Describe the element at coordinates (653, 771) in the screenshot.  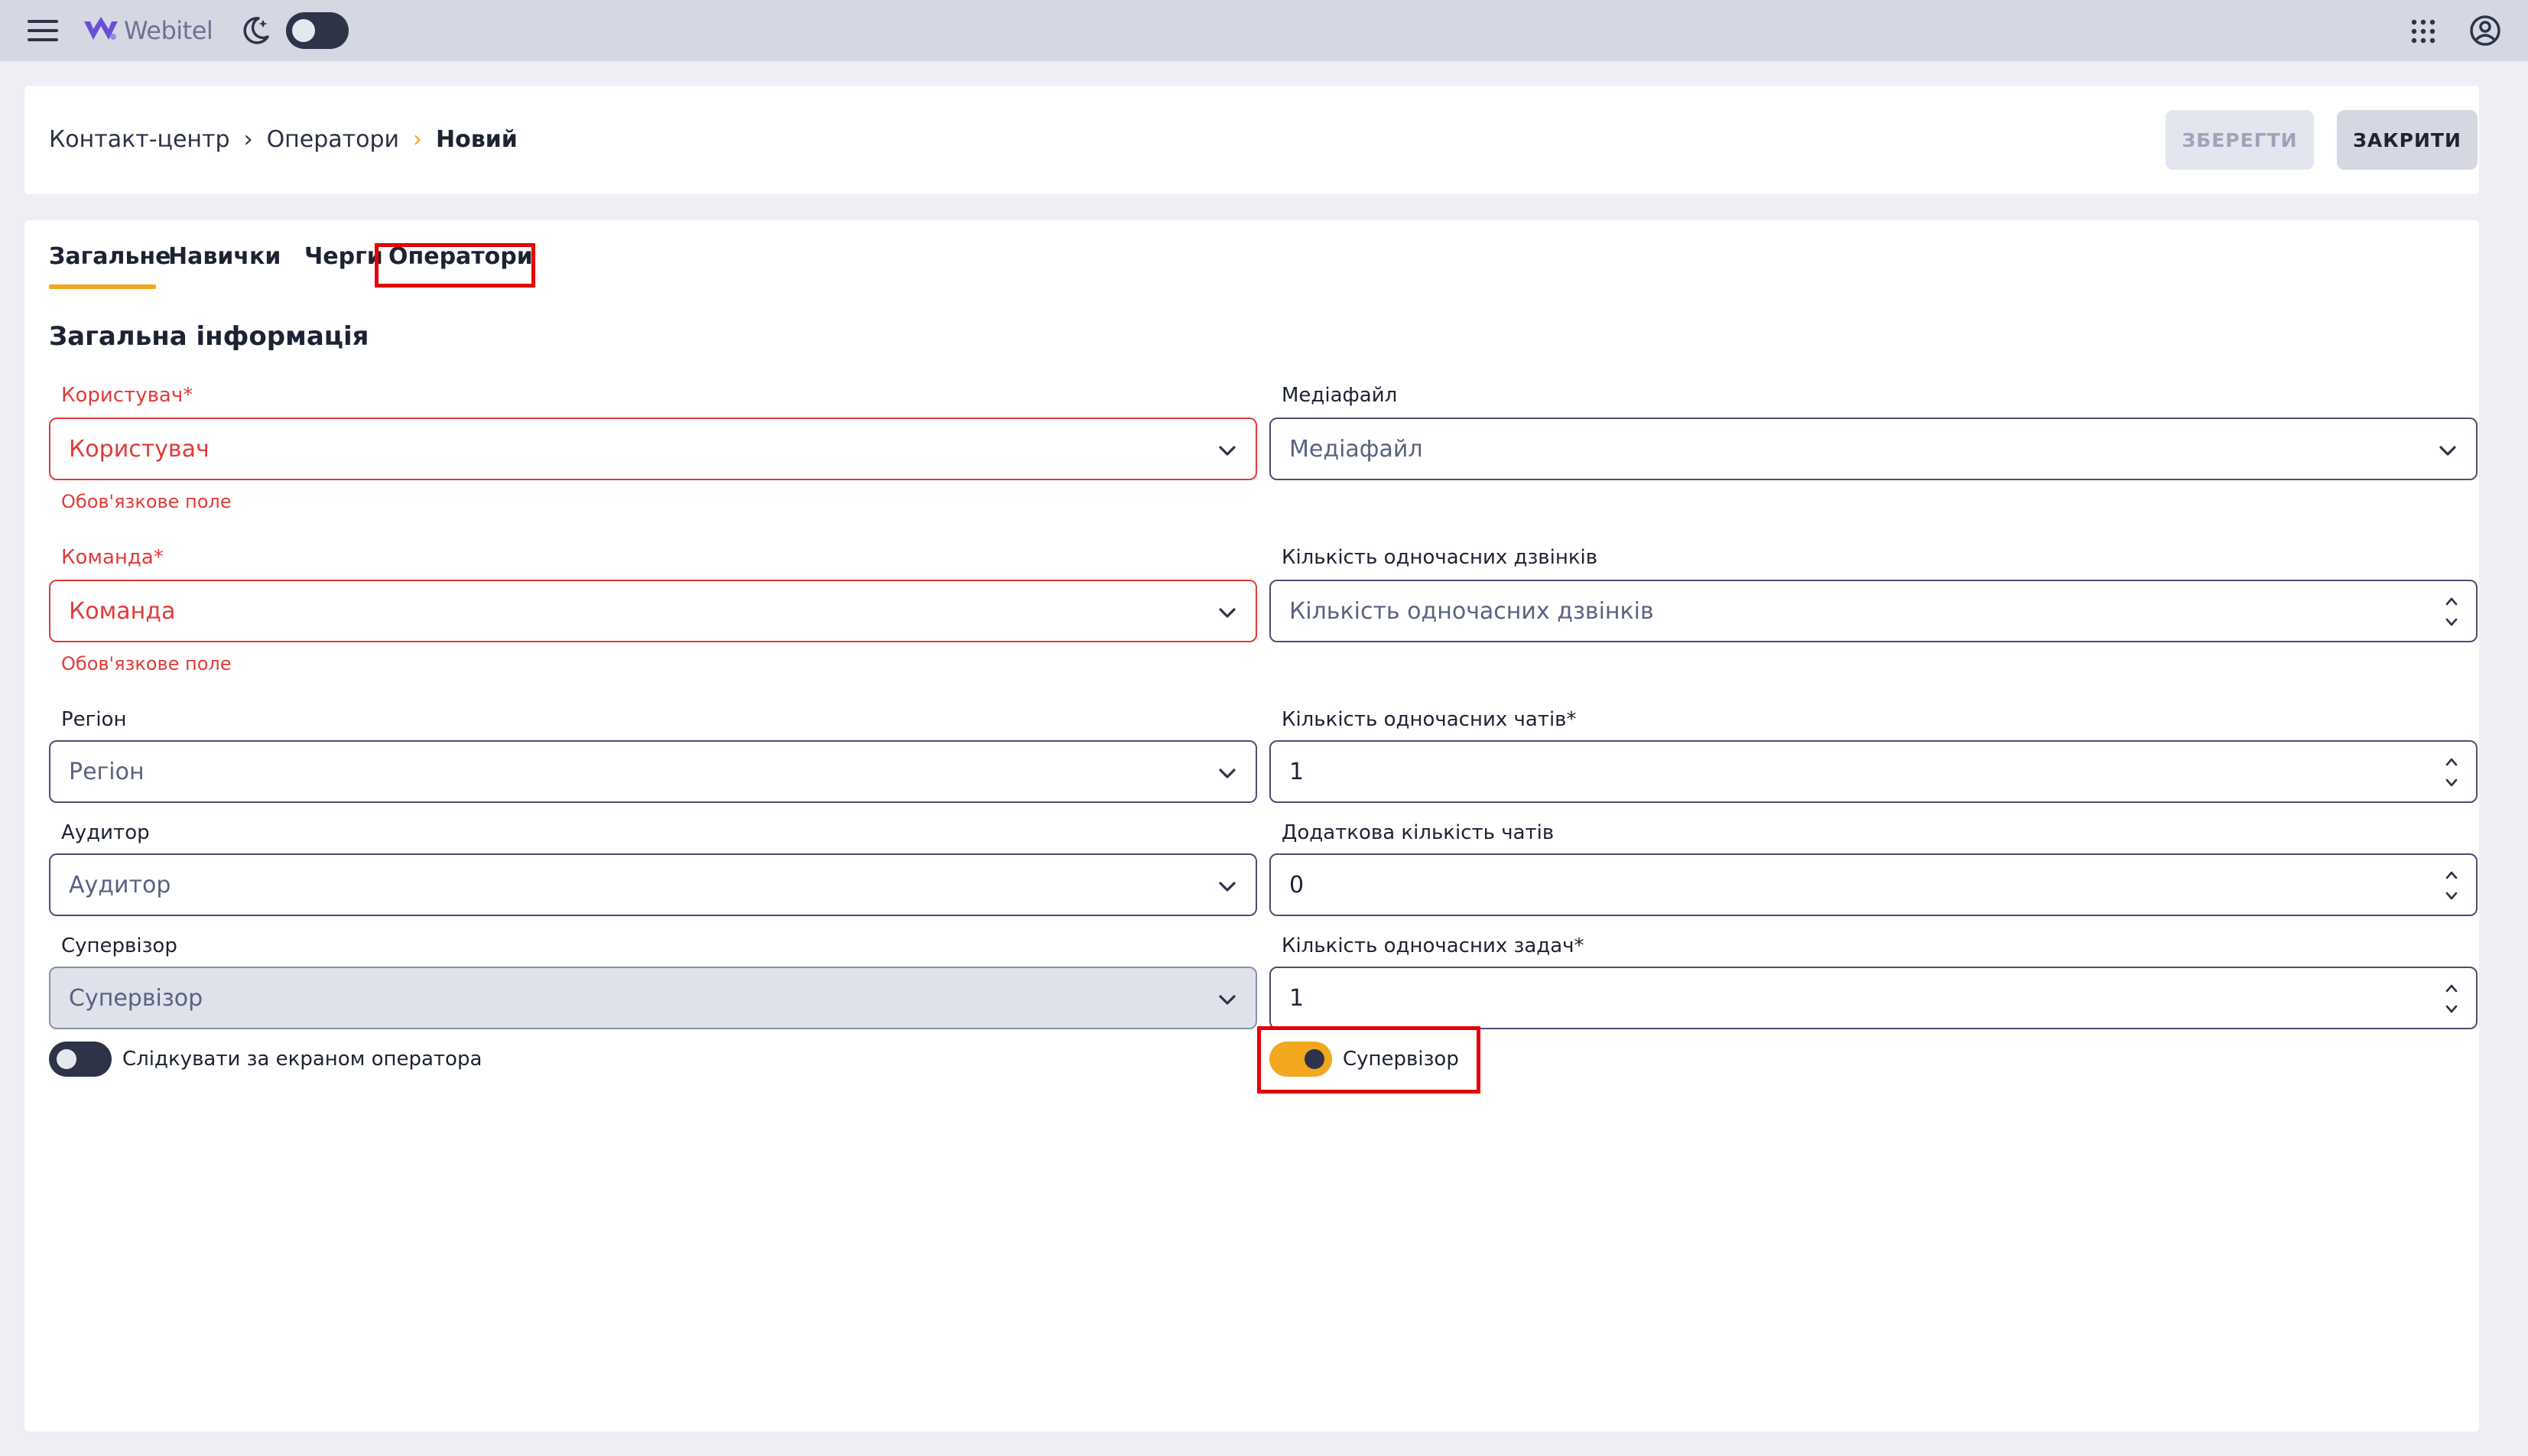
I see `region-select: Регіон` at that location.